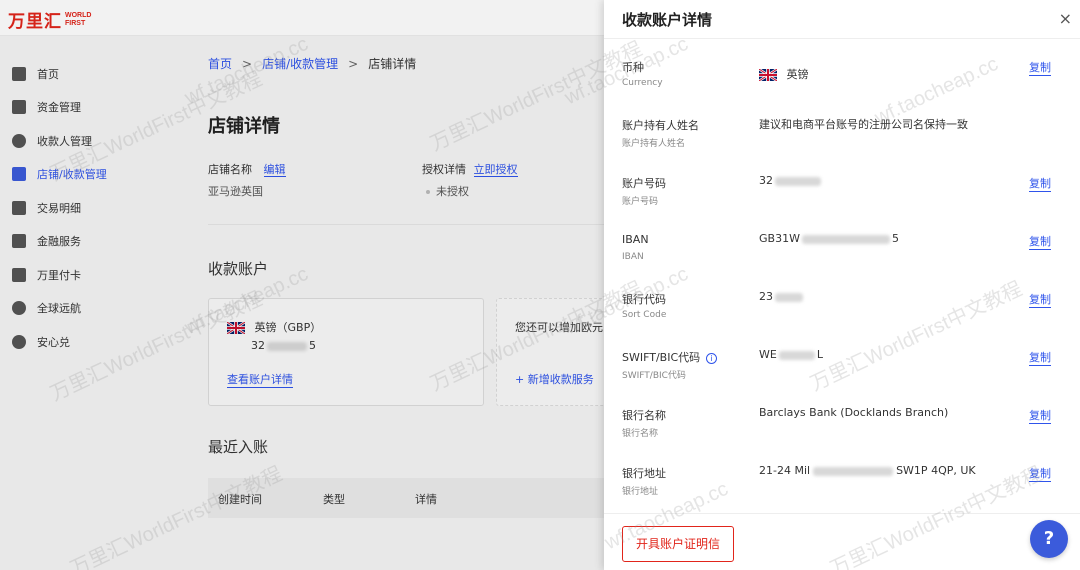 The image size is (1080, 570). I want to click on copy-bank-name-button: 复制, so click(1040, 415).